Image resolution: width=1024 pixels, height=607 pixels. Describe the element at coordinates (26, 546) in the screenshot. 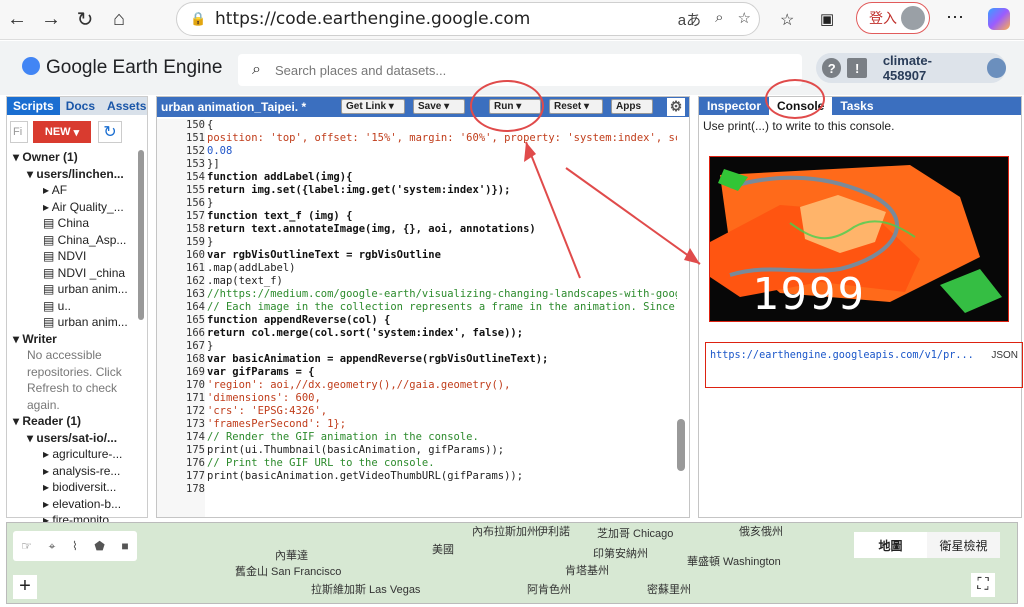

I see `hand-tool-icon: ☞` at that location.